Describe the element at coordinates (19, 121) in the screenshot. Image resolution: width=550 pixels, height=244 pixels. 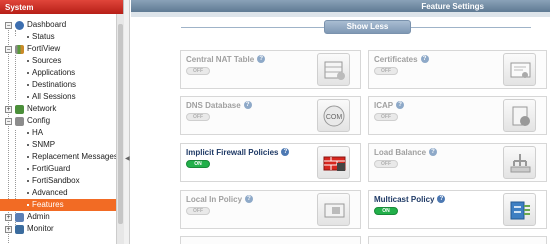
I see `config-icon` at that location.